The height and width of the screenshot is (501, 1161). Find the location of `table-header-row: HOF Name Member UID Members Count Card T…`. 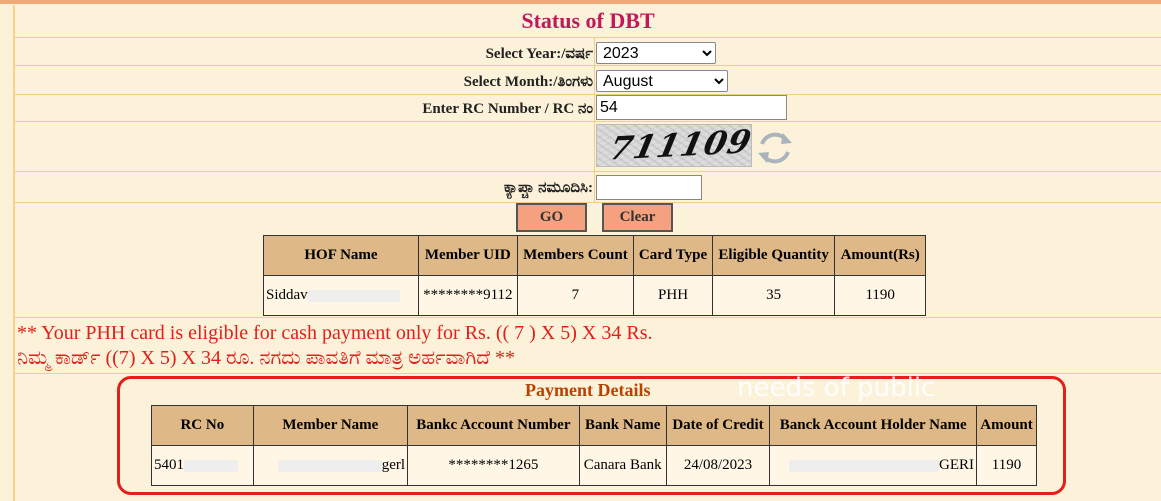

table-header-row: HOF Name Member UID Members Count Card T… is located at coordinates (594, 255).